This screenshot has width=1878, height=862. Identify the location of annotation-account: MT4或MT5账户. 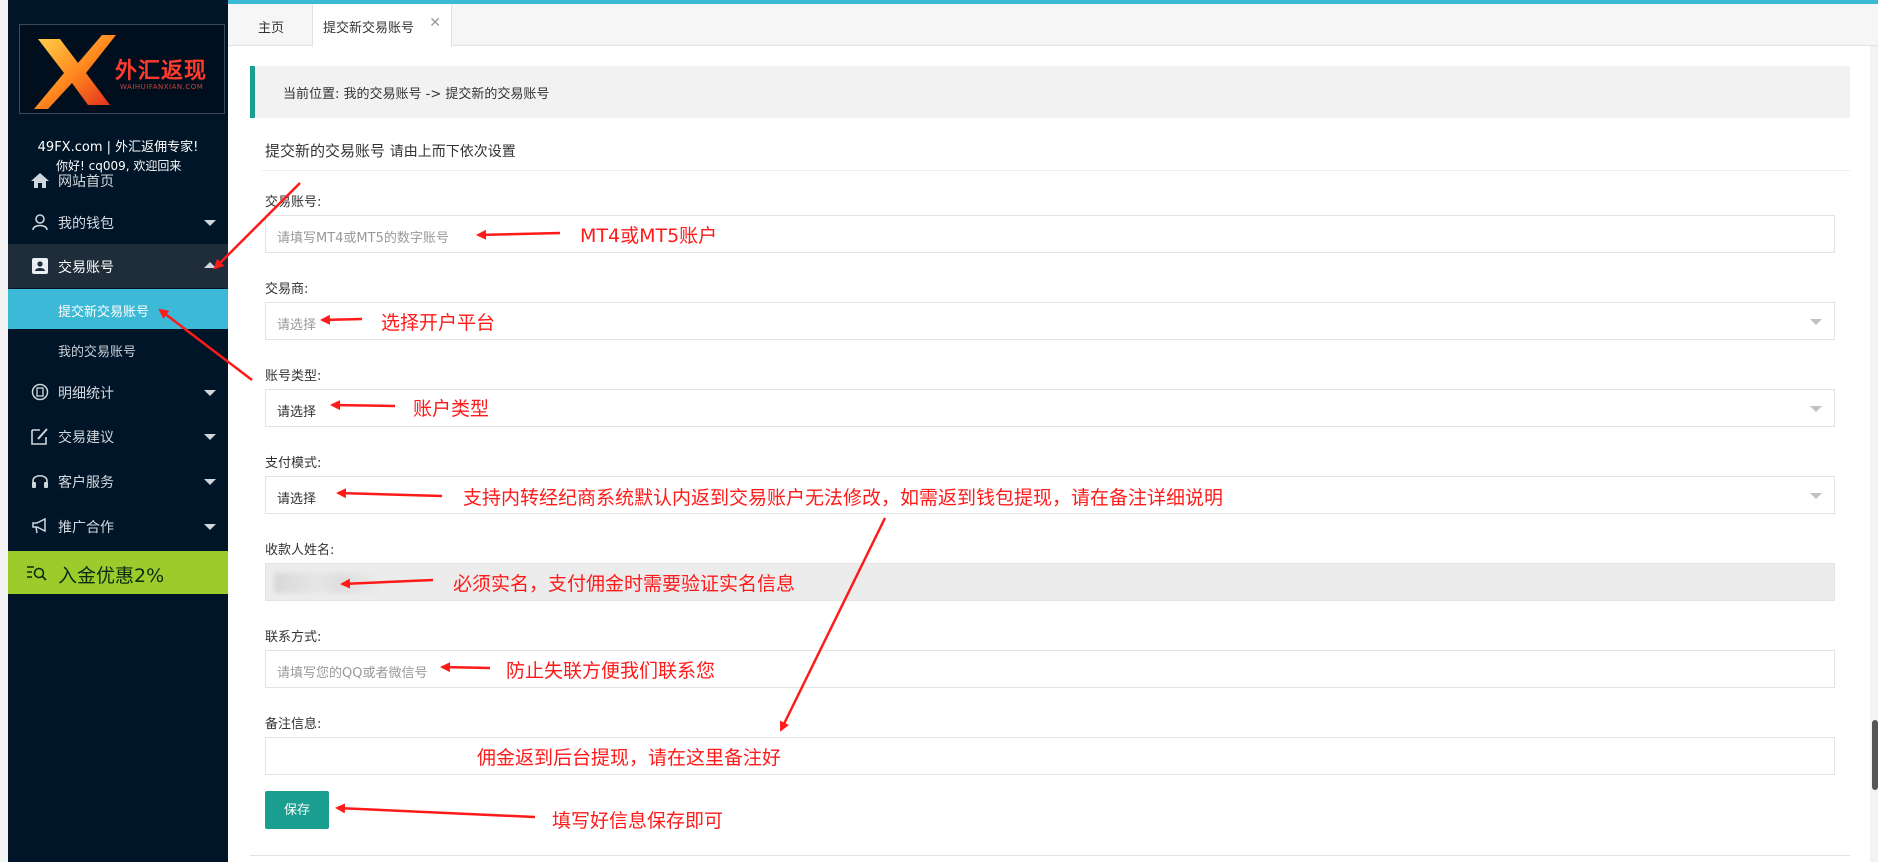
(649, 236).